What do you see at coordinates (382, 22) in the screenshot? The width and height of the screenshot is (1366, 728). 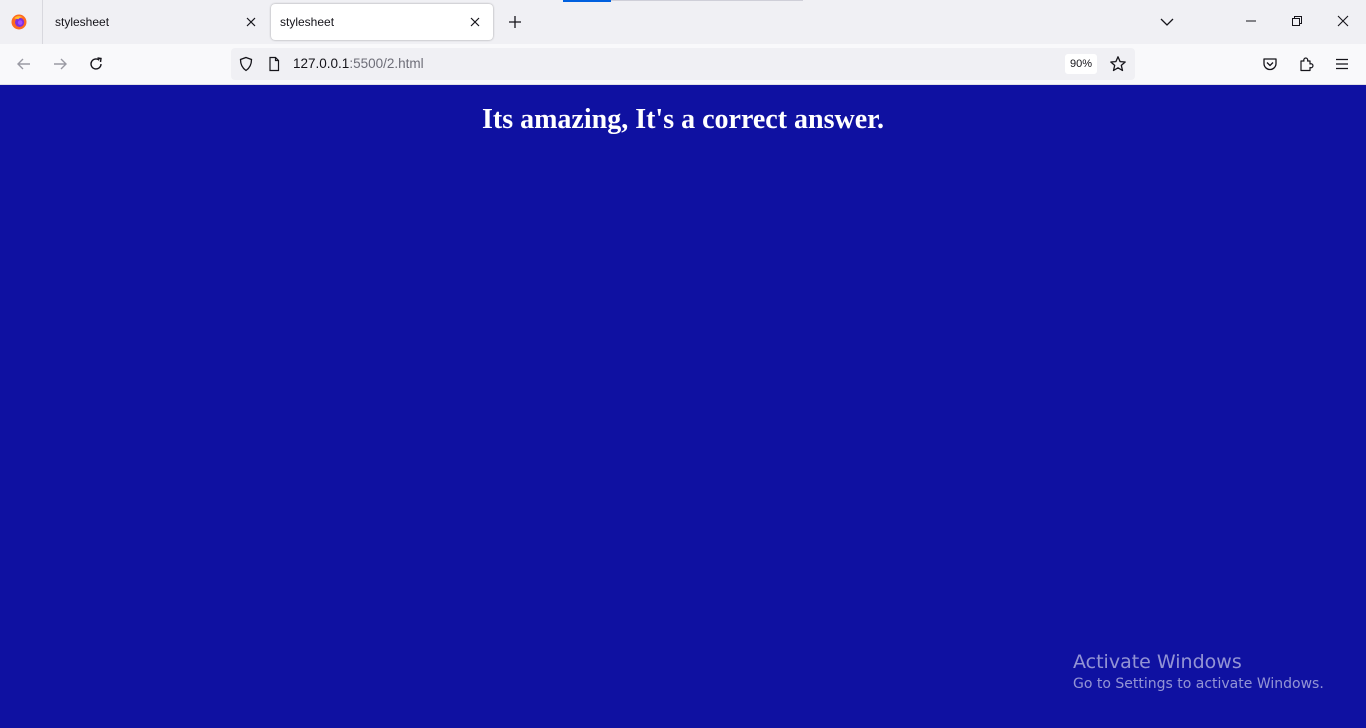 I see `tab-stylesheet-2: stylesheet` at bounding box center [382, 22].